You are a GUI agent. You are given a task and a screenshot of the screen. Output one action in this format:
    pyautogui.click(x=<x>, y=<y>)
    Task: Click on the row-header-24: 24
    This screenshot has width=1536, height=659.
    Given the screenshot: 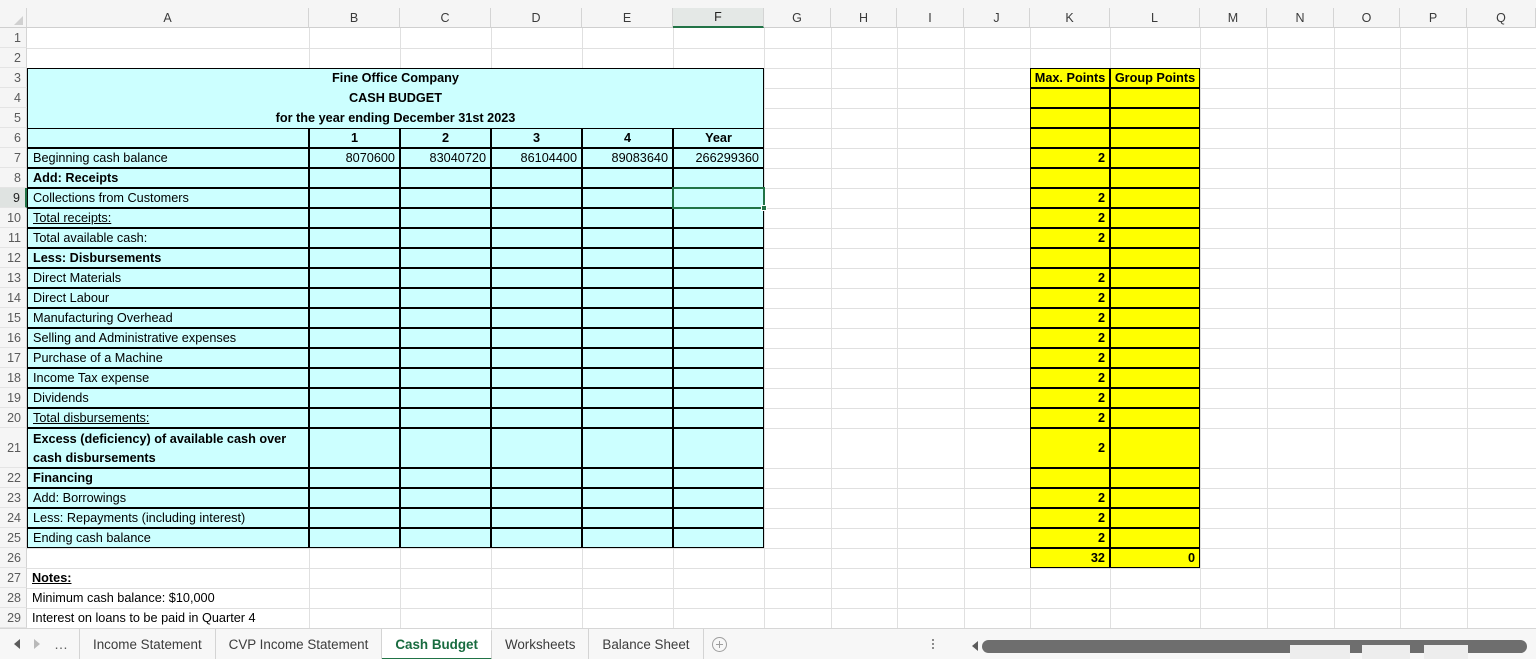 What is the action you would take?
    pyautogui.click(x=13, y=518)
    